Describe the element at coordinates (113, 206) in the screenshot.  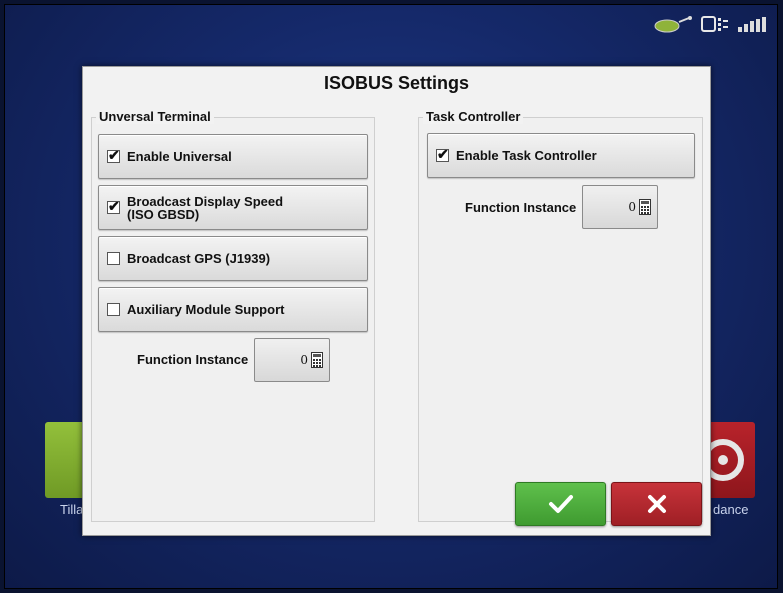
I see `broadcast-display-speed-checkbox: ✔` at that location.